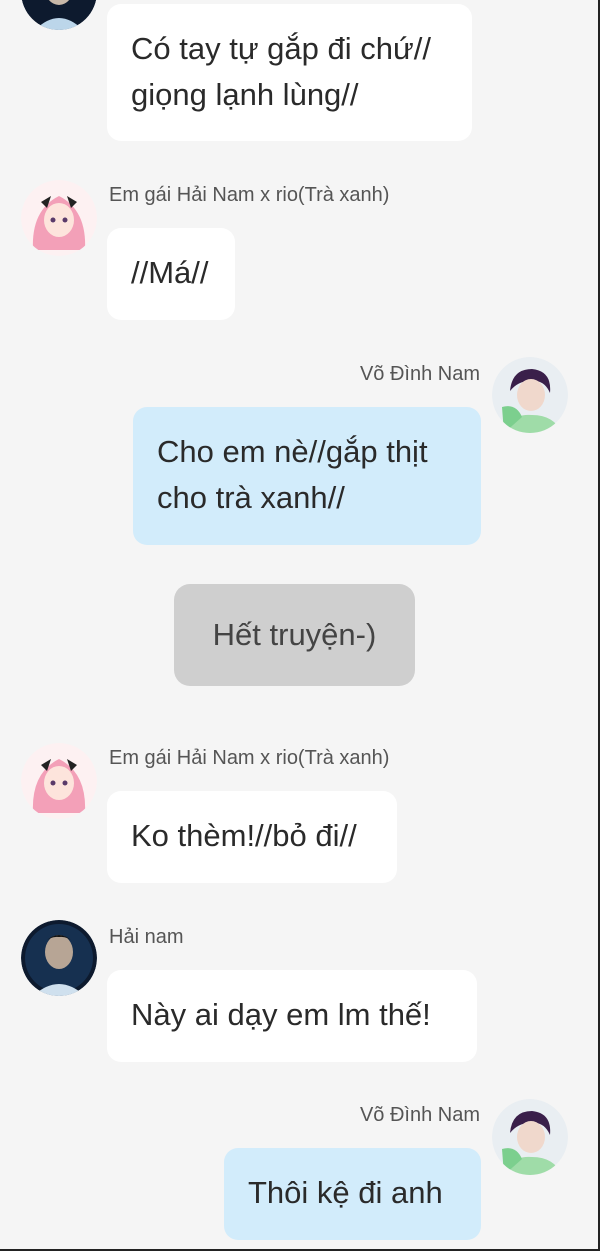  What do you see at coordinates (244, 835) in the screenshot?
I see `message-text: Ko thèm!//bỏ đi//` at bounding box center [244, 835].